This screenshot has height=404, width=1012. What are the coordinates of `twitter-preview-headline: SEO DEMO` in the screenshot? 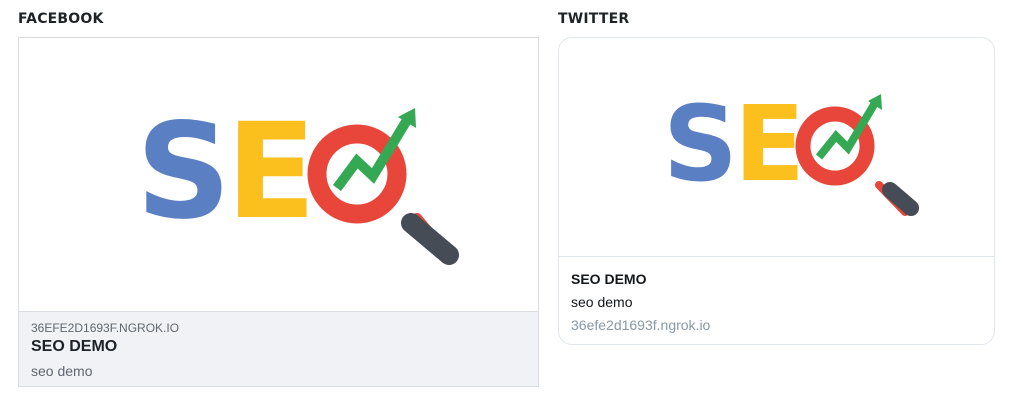 It's located at (609, 279).